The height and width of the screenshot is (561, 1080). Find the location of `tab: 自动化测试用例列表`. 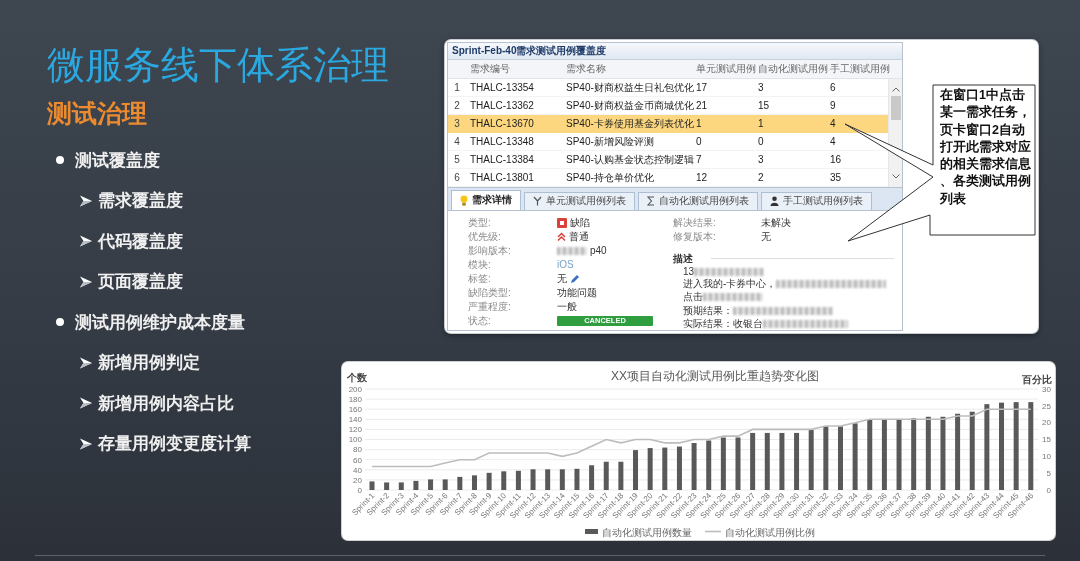

tab: 自动化测试用例列表 is located at coordinates (698, 200).